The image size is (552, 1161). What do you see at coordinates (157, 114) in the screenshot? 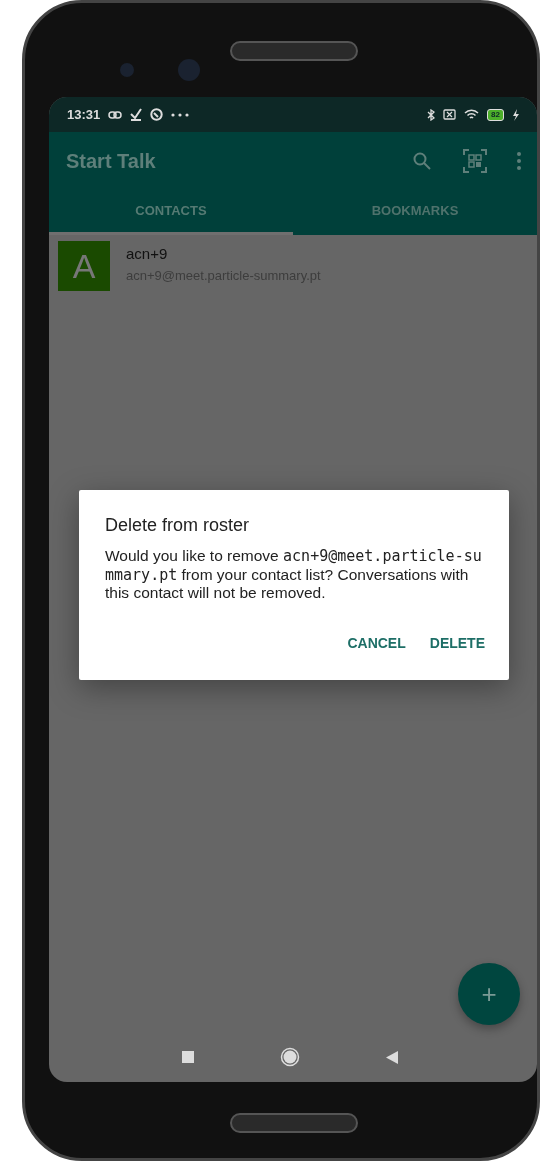
I see `circle-icon` at bounding box center [157, 114].